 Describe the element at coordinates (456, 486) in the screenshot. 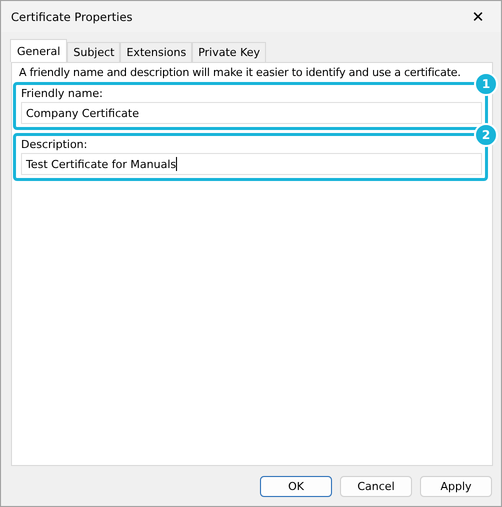

I see `dialog-button: Apply` at that location.